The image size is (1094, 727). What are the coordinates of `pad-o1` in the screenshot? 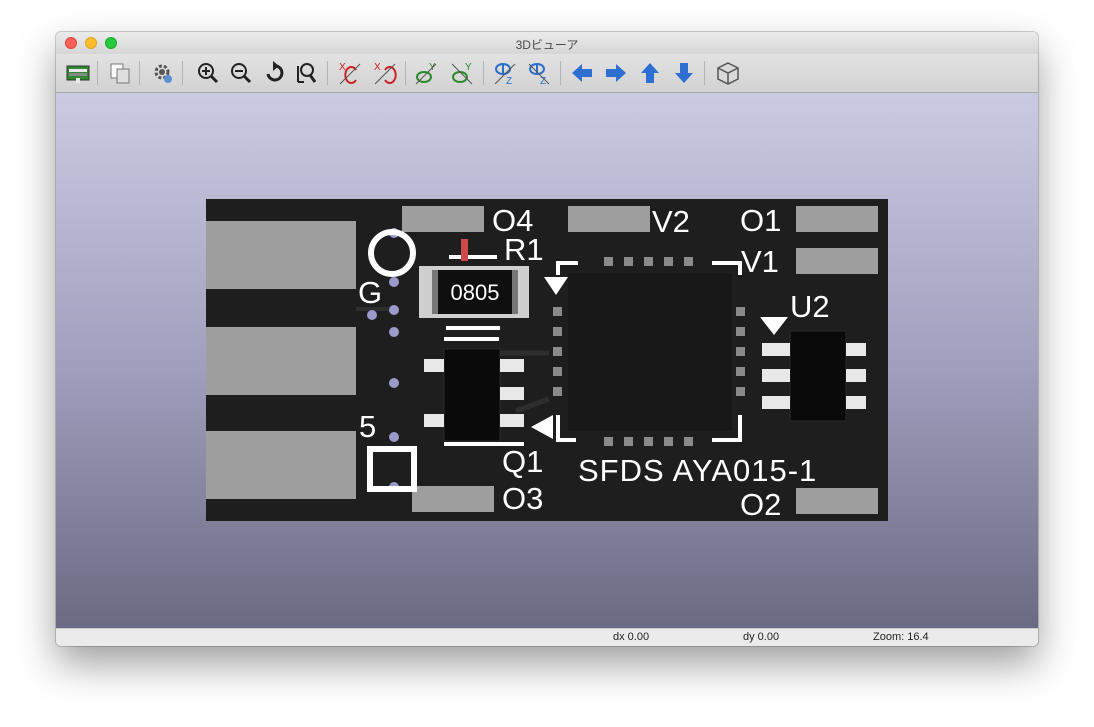 It's located at (837, 219).